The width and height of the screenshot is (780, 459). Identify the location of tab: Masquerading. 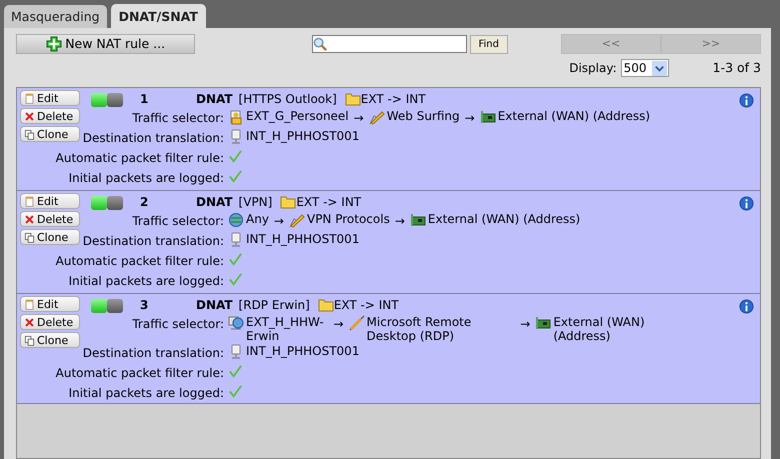
(55, 16).